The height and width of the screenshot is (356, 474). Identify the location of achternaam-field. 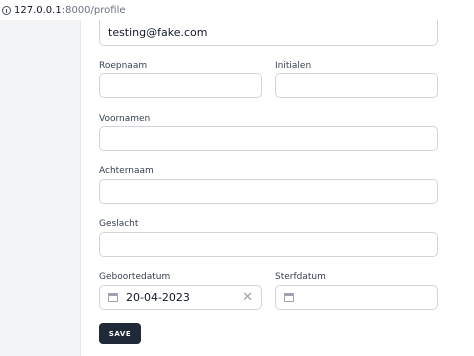
(268, 191).